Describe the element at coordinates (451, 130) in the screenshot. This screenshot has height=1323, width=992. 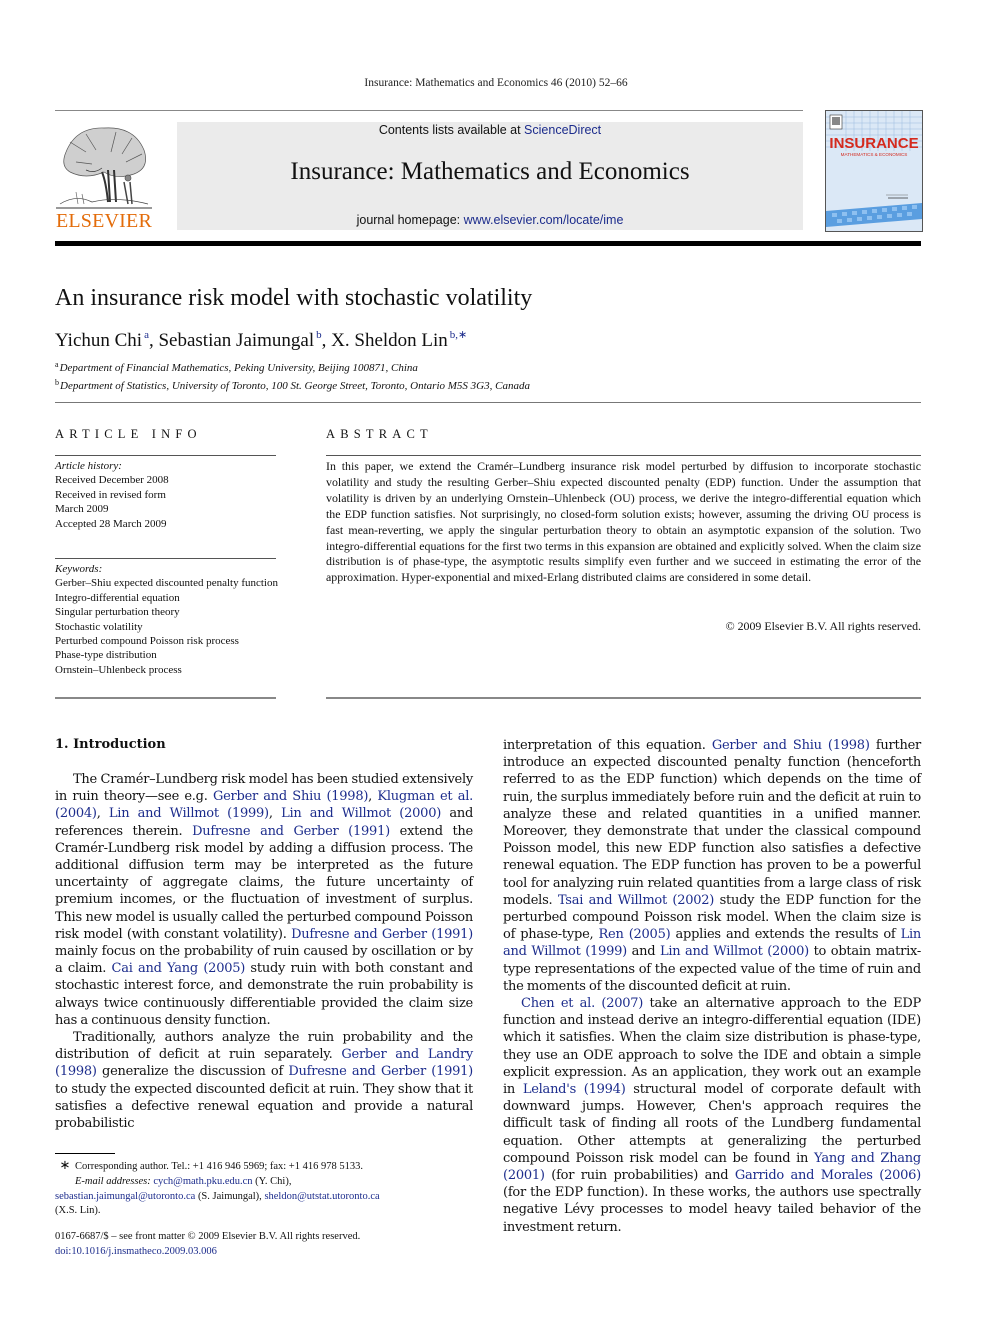
I see `contents-prefix: Contents lists available at` at that location.